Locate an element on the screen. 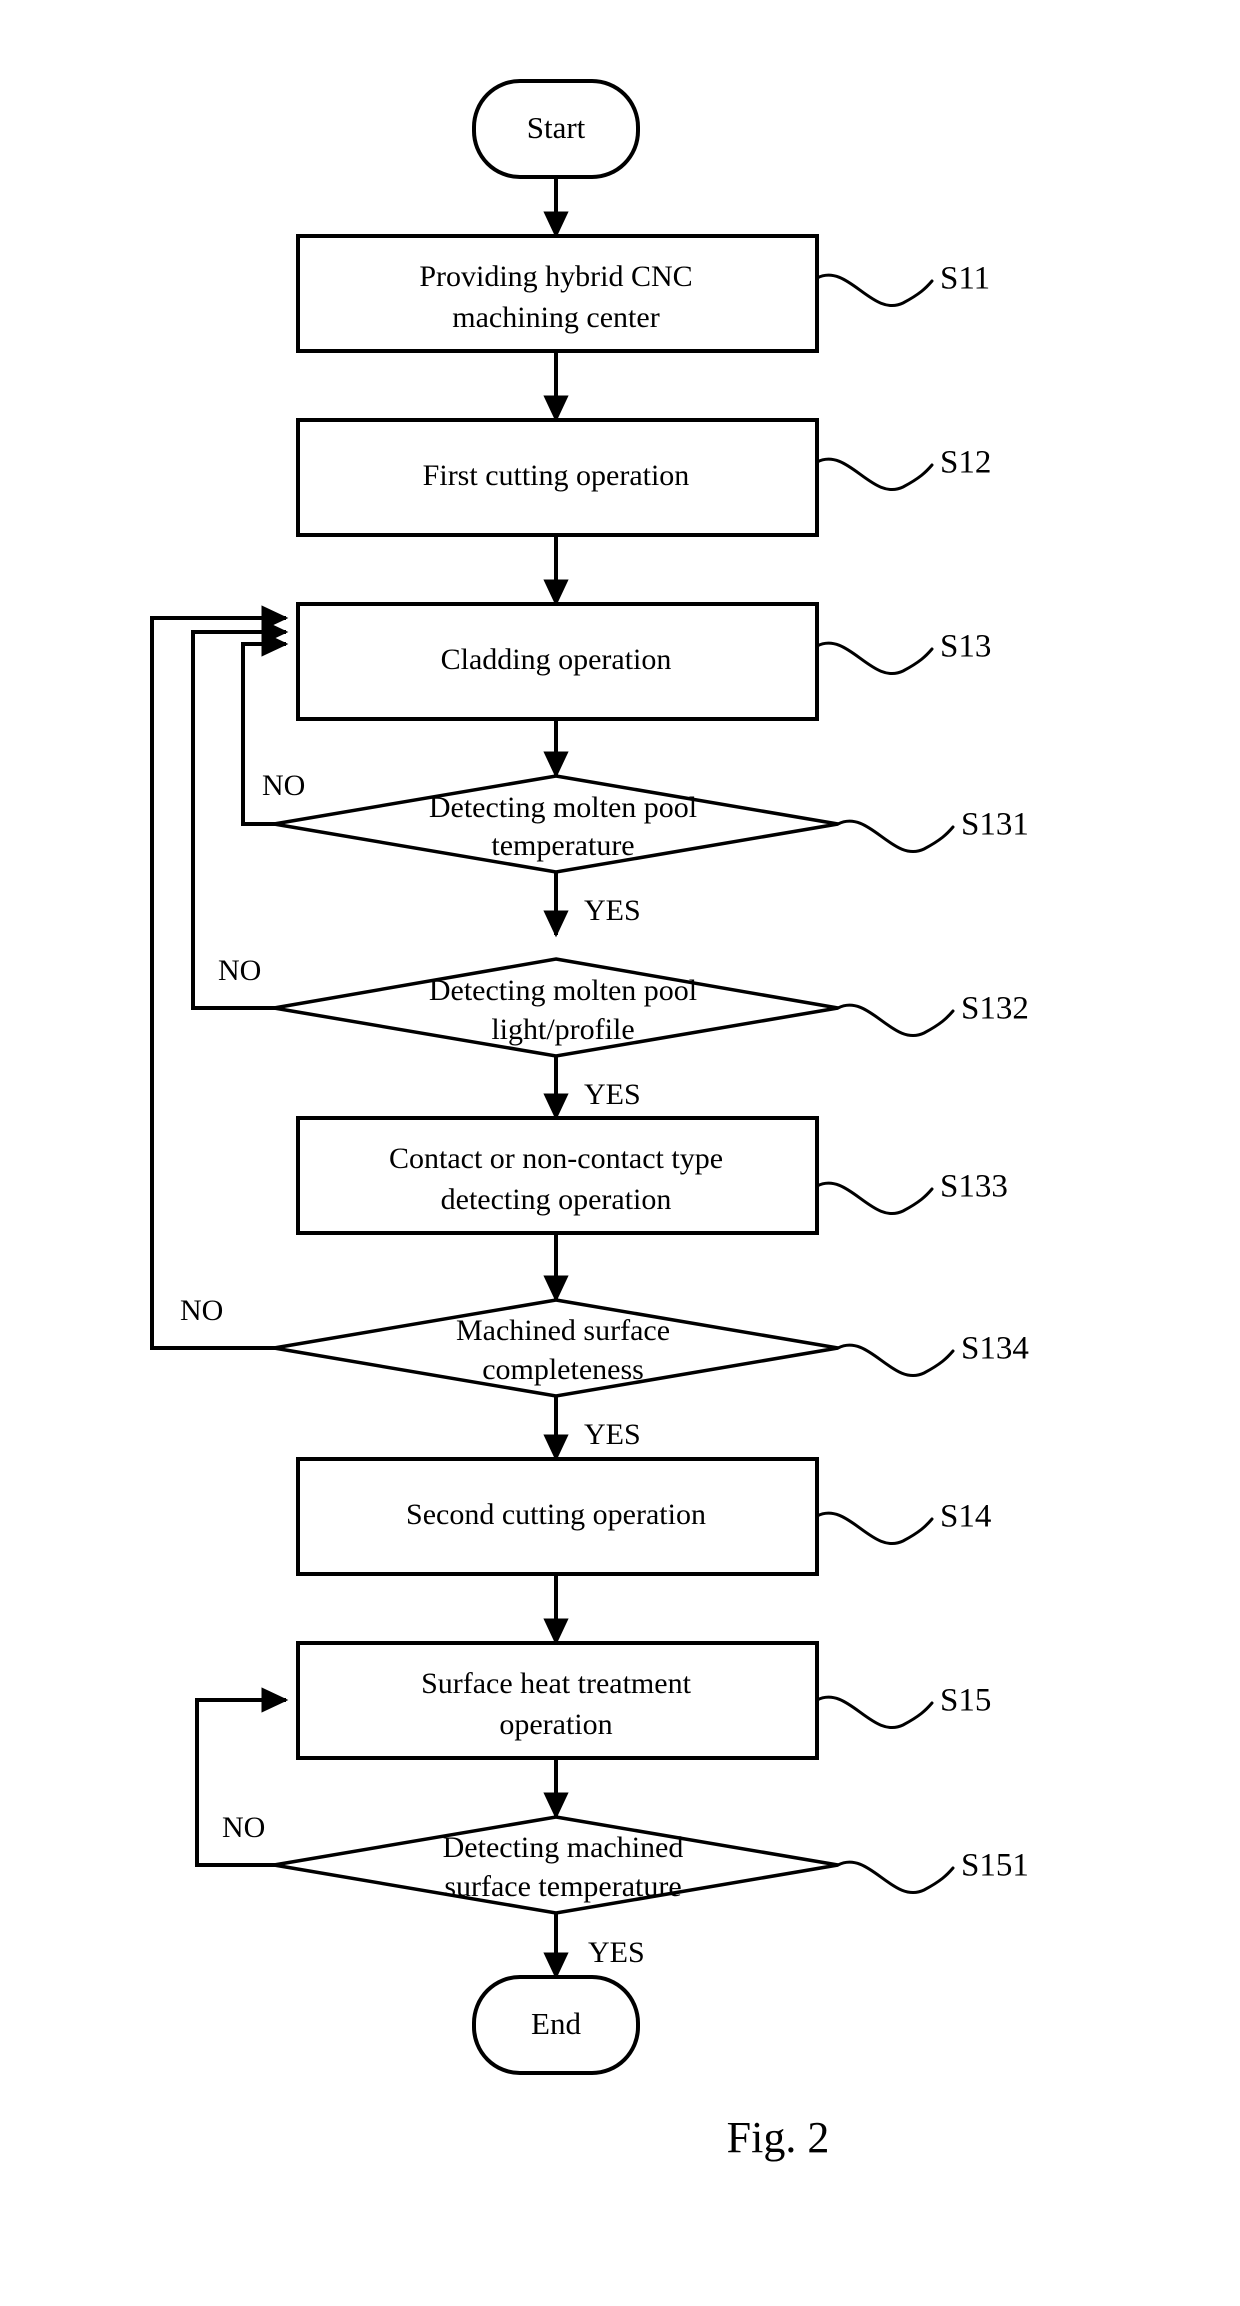 Image resolution: width=1240 pixels, height=2306 pixels. step-label-s134: S134 is located at coordinates (995, 1349).